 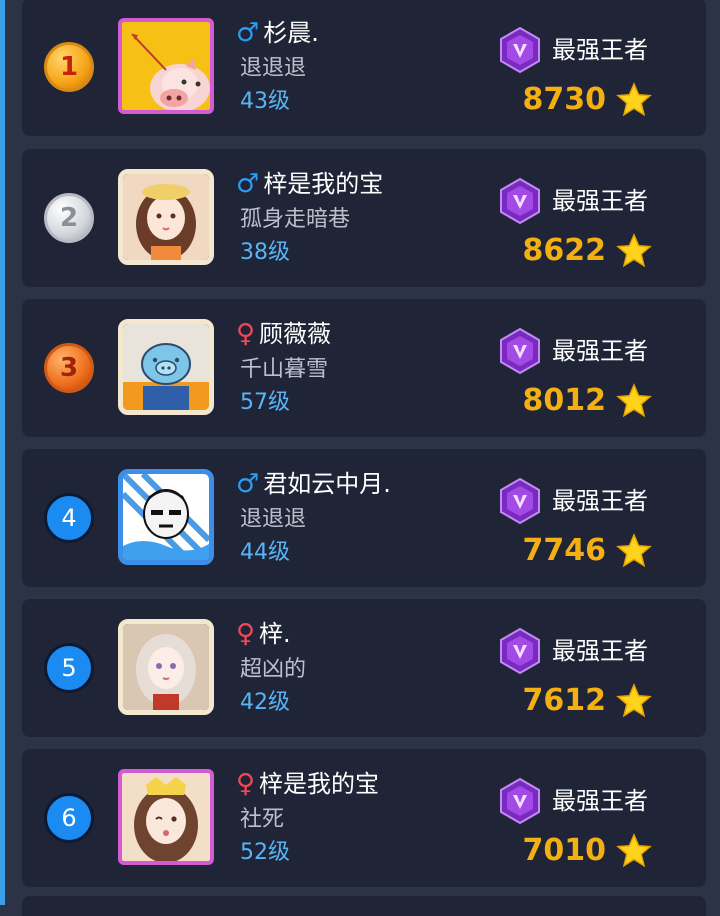 What do you see at coordinates (284, 369) in the screenshot?
I see `player-title: 千山暮雪` at bounding box center [284, 369].